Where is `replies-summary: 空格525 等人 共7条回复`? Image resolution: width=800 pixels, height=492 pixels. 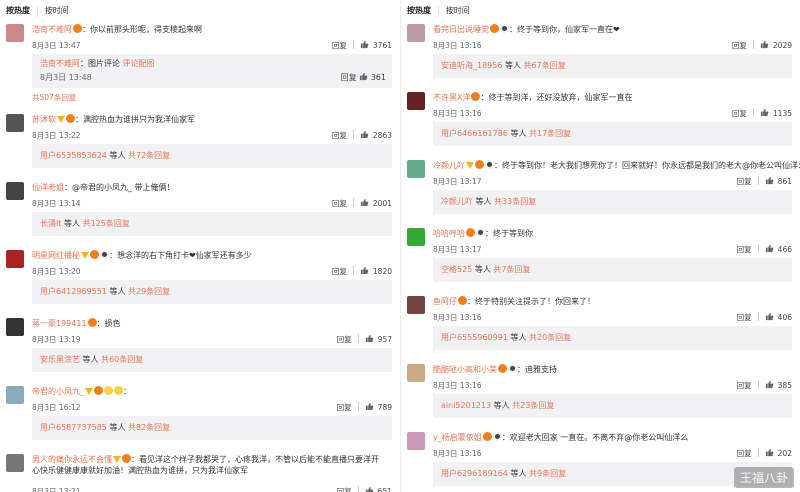 replies-summary: 空格525 等人 共7条回复 is located at coordinates (612, 270).